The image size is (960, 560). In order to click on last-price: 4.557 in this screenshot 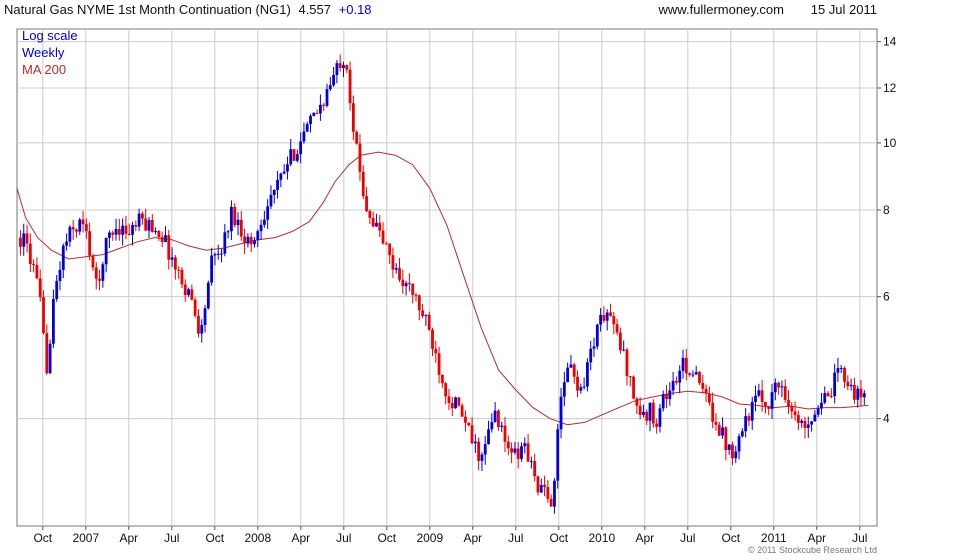, I will do `click(314, 9)`.